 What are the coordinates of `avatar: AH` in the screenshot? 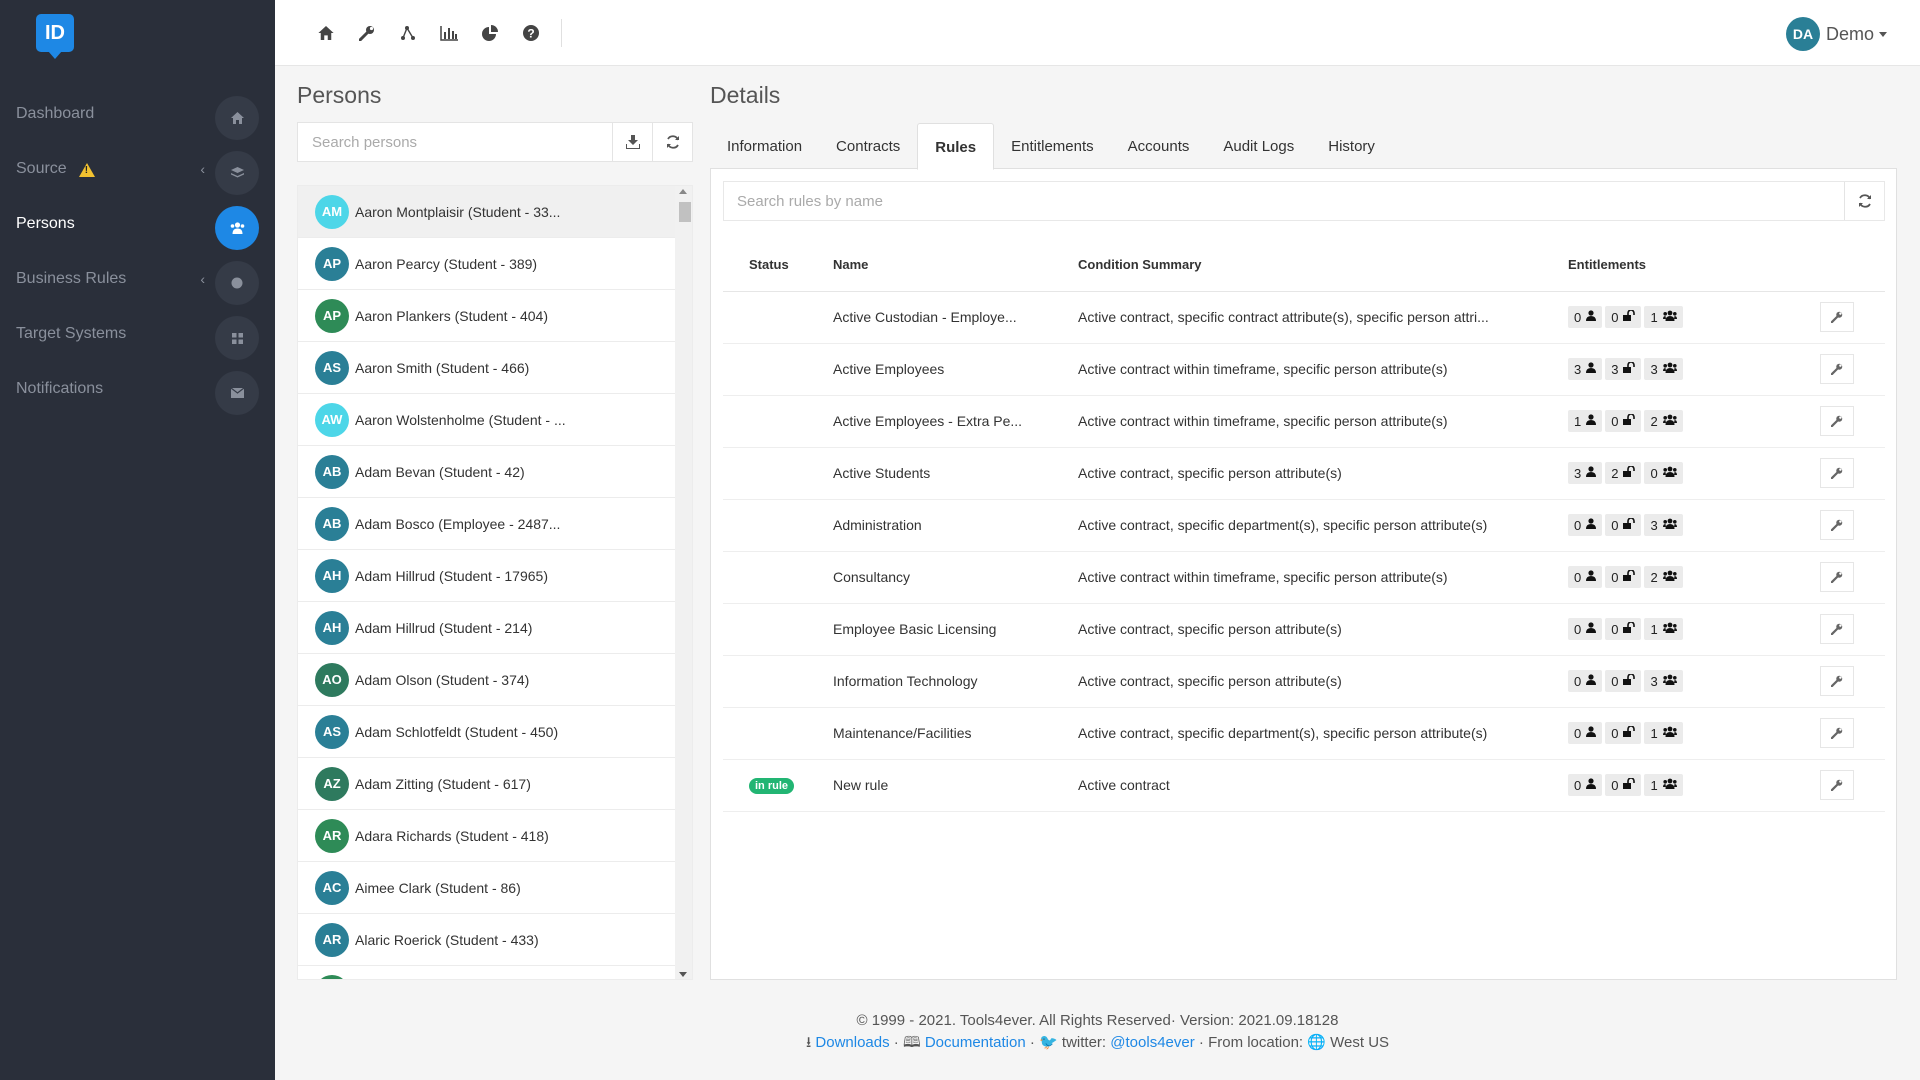 It's located at (332, 627).